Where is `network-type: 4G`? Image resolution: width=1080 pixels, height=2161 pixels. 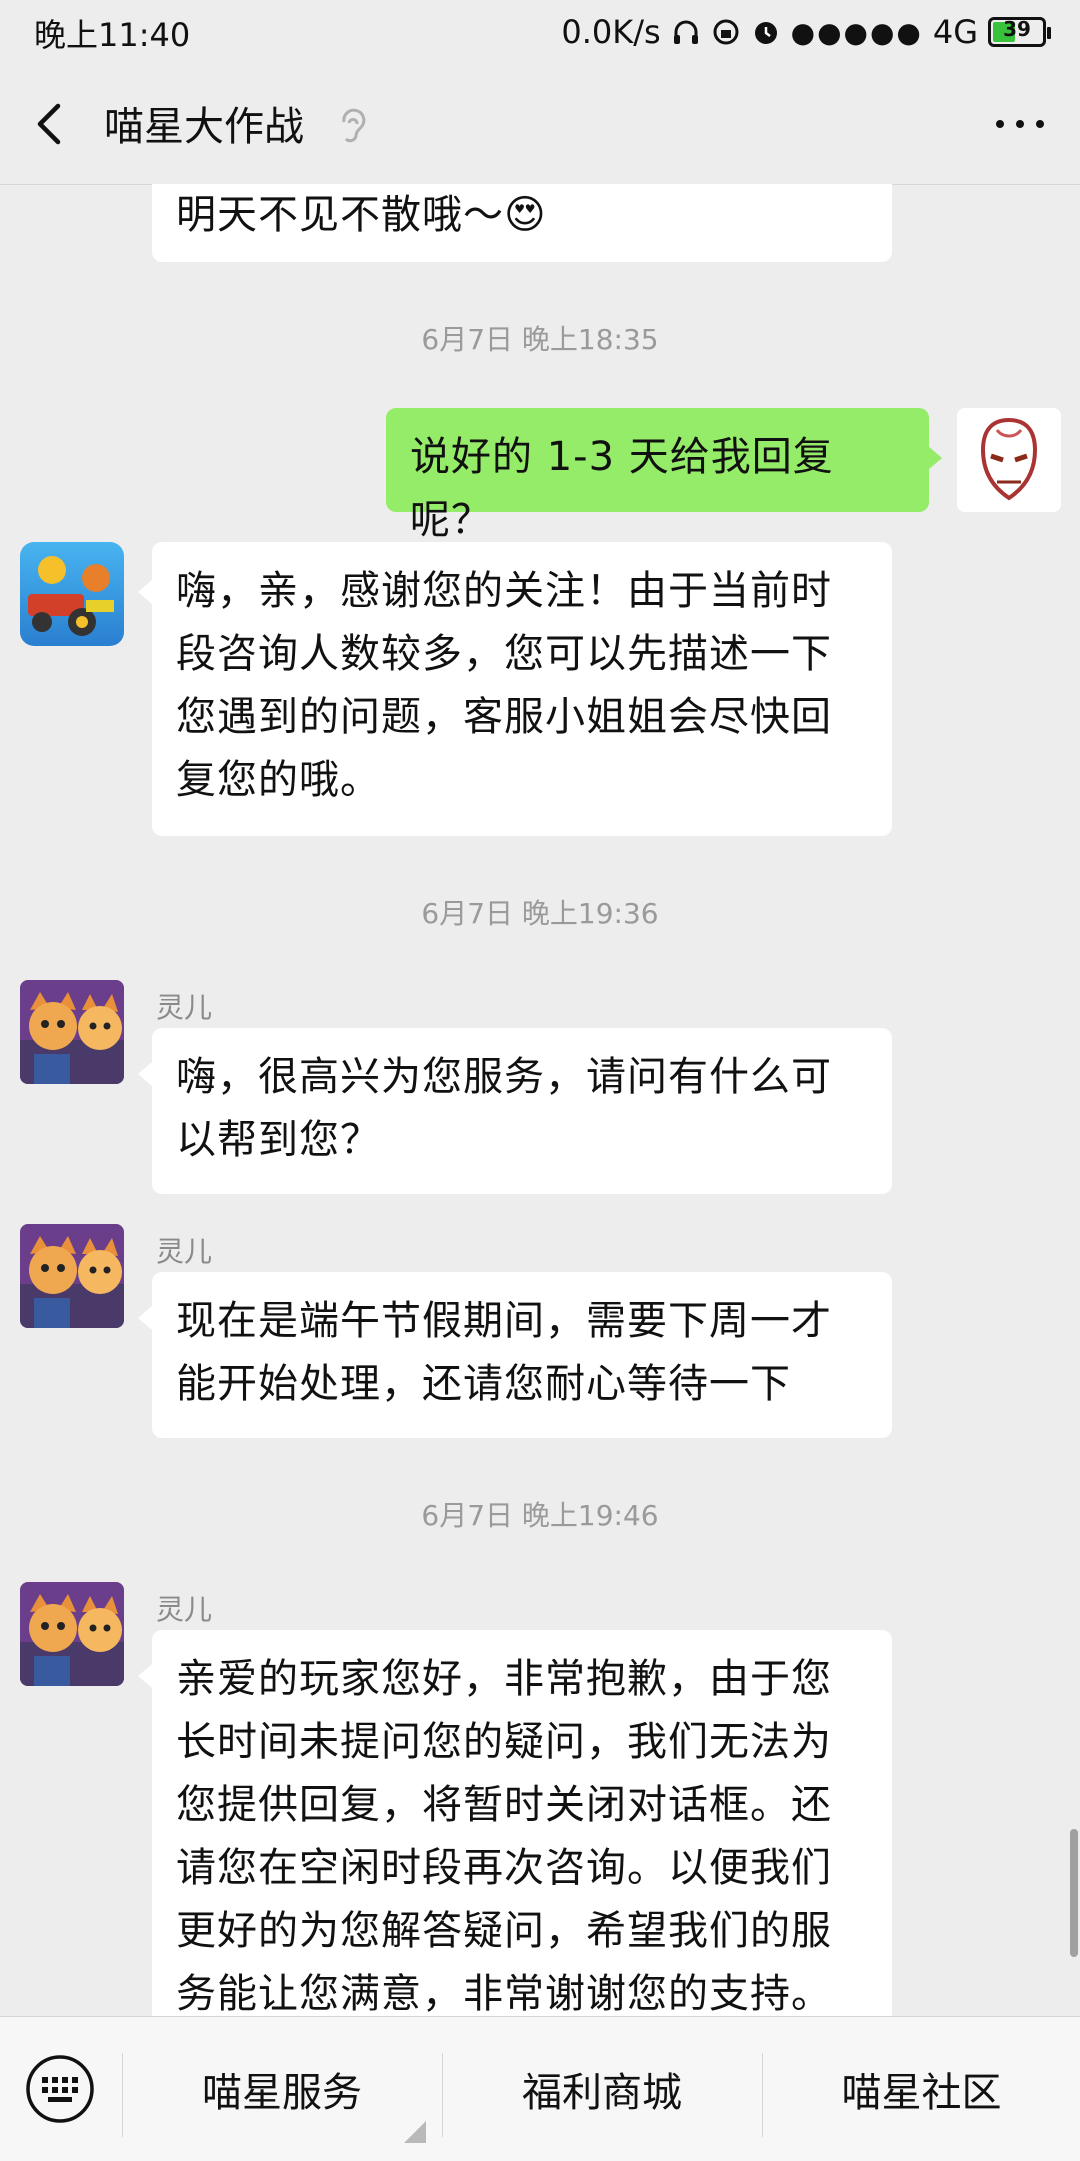
network-type: 4G is located at coordinates (955, 32).